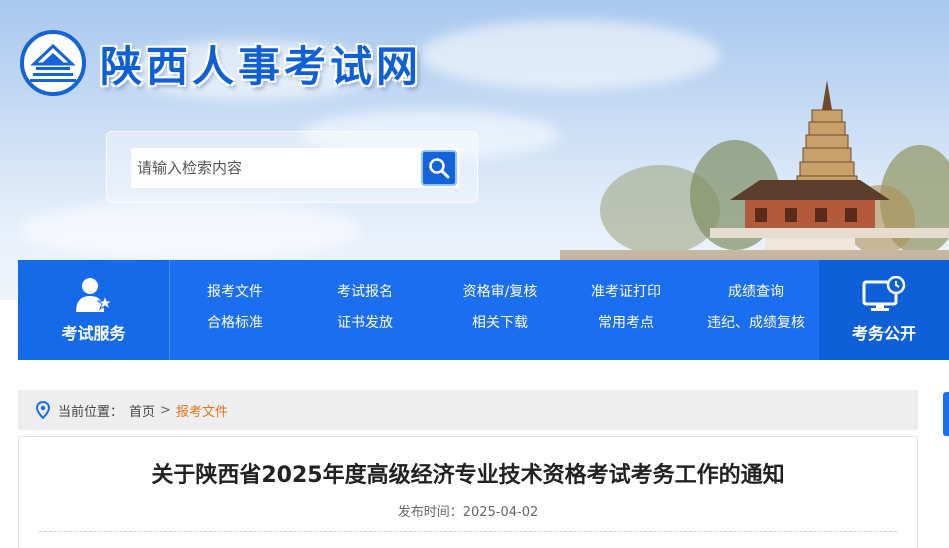 The width and height of the screenshot is (949, 548). I want to click on site-logo: 陕西人事考试网, so click(221, 63).